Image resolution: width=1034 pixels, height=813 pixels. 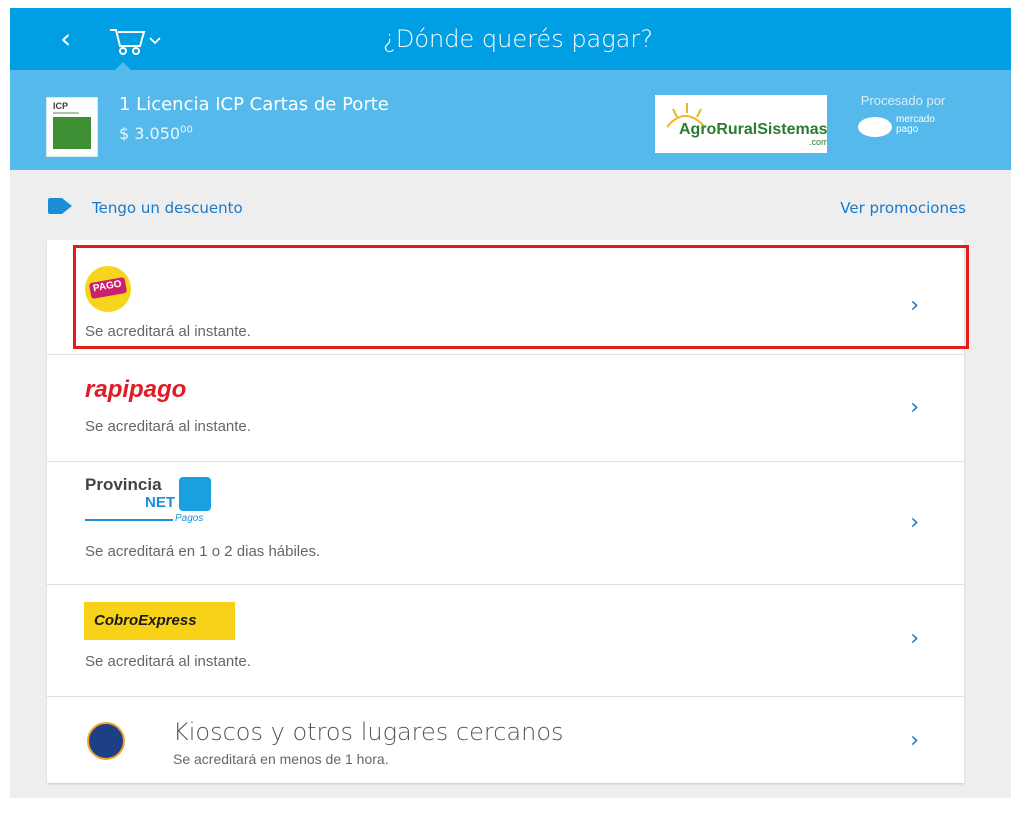 What do you see at coordinates (108, 289) in the screenshot?
I see `pagofacil-logo: PAGO` at bounding box center [108, 289].